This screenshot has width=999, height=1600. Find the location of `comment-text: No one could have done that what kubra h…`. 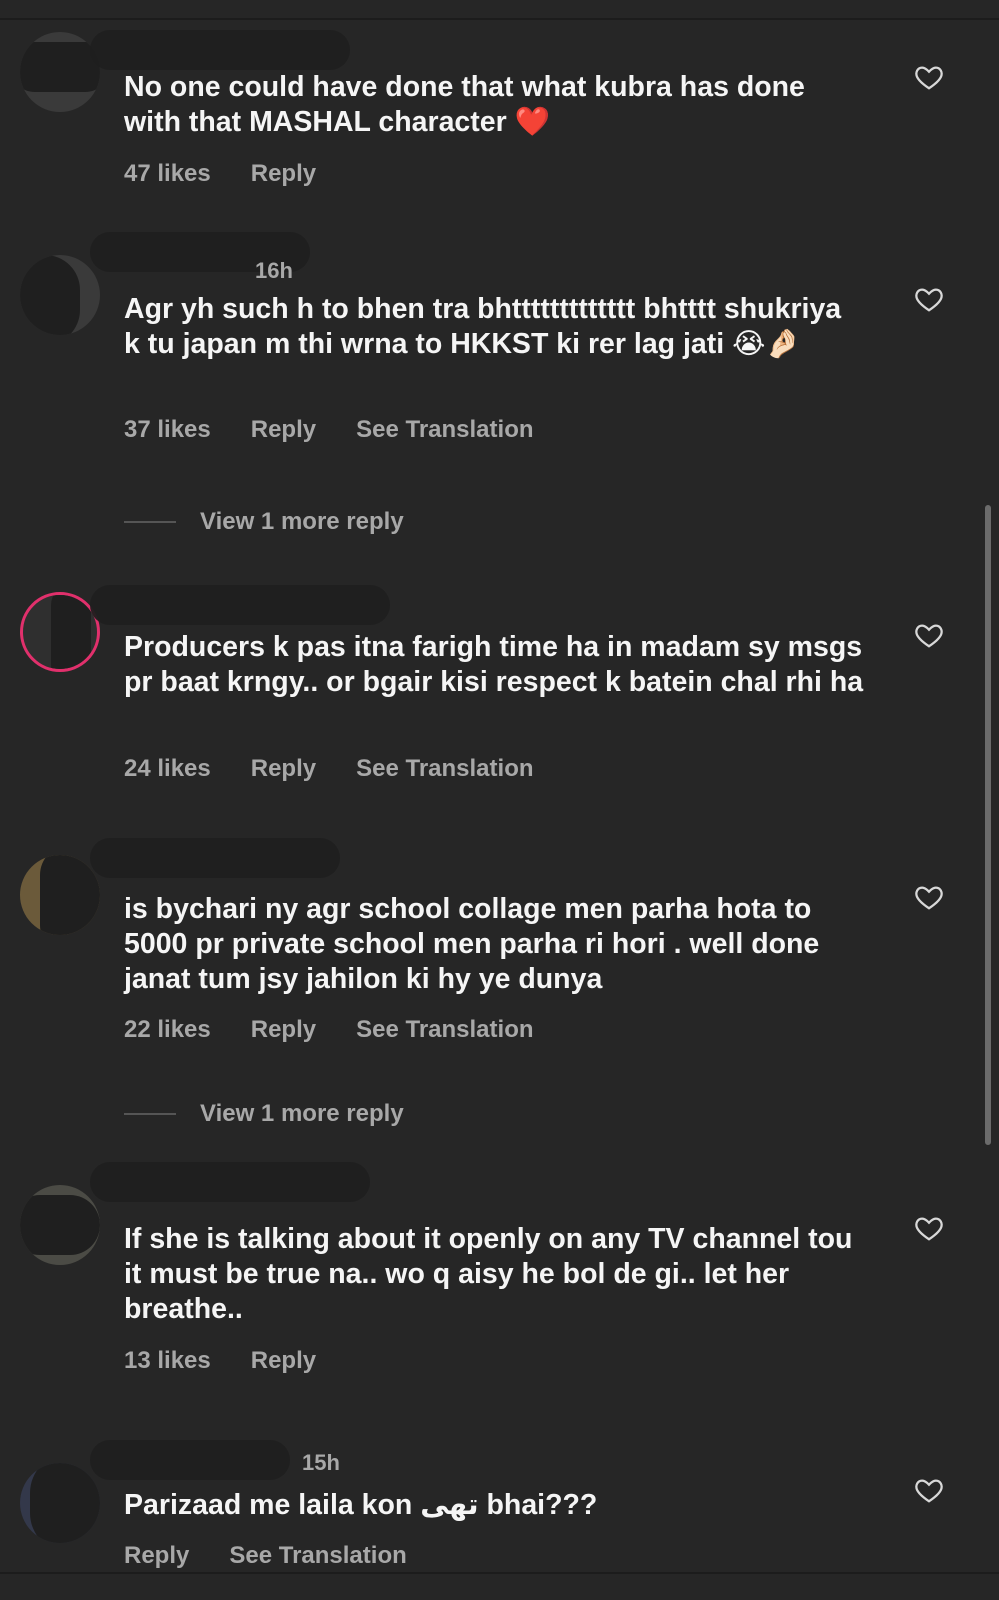

comment-text: No one could have done that what kubra h… is located at coordinates (464, 104).